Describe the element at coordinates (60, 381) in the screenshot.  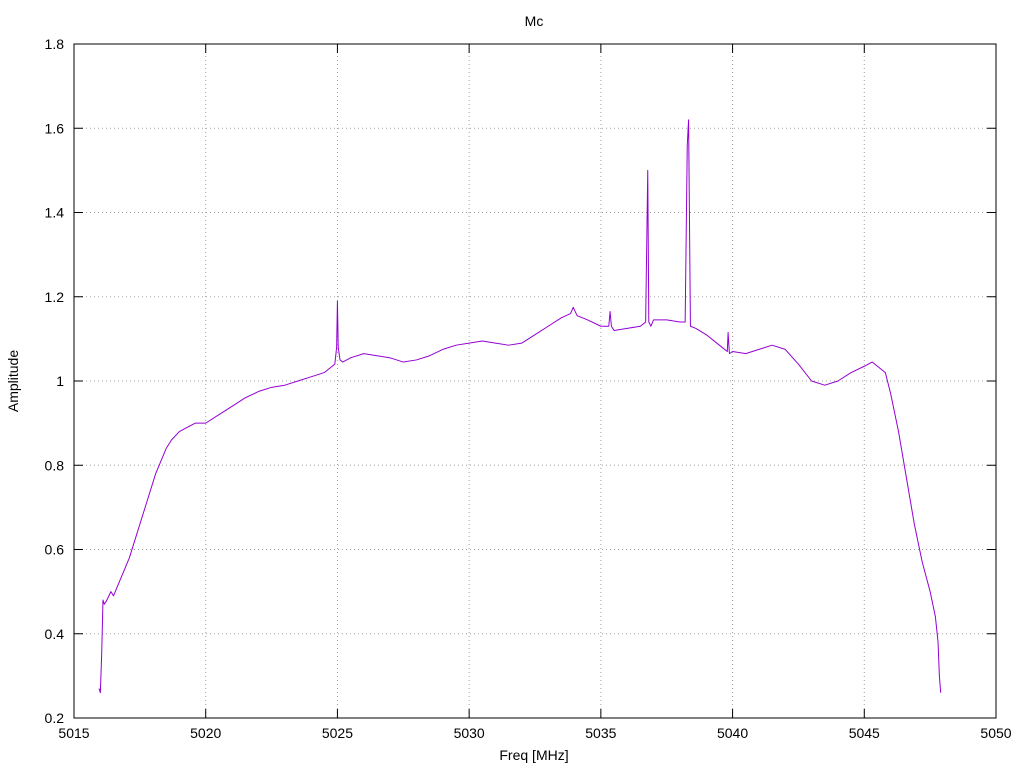
I see `y-tick-label: 1` at that location.